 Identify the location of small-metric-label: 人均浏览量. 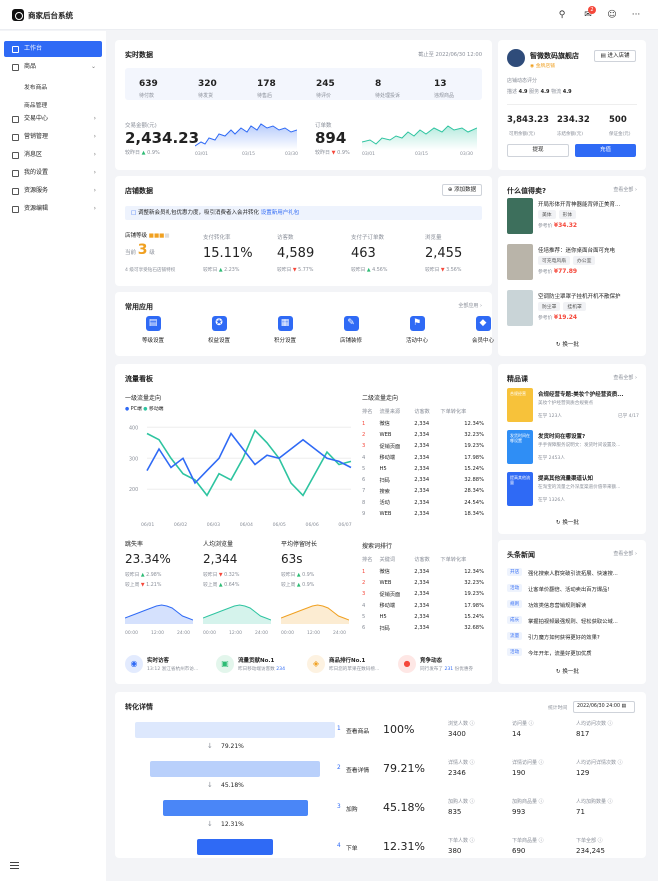
(218, 544).